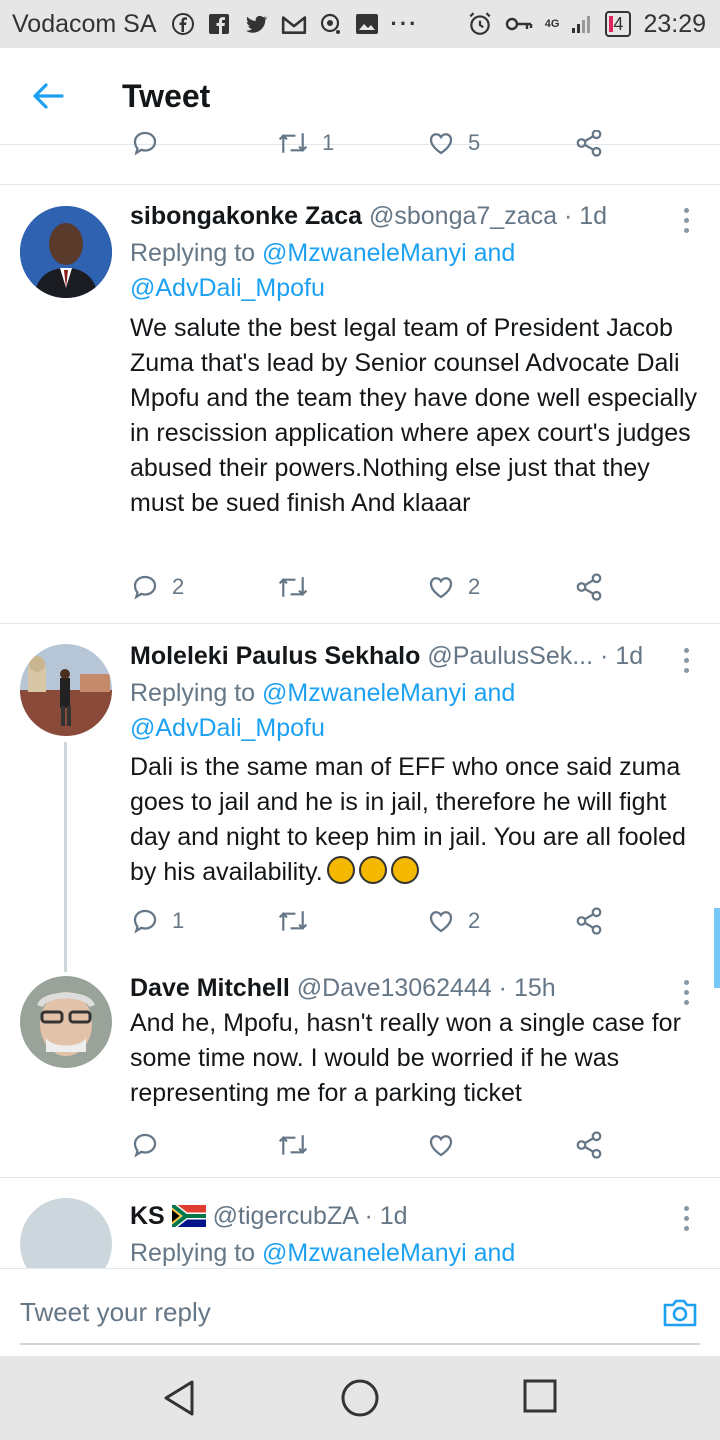  Describe the element at coordinates (256, 24) in the screenshot. I see `twitter-icon` at that location.